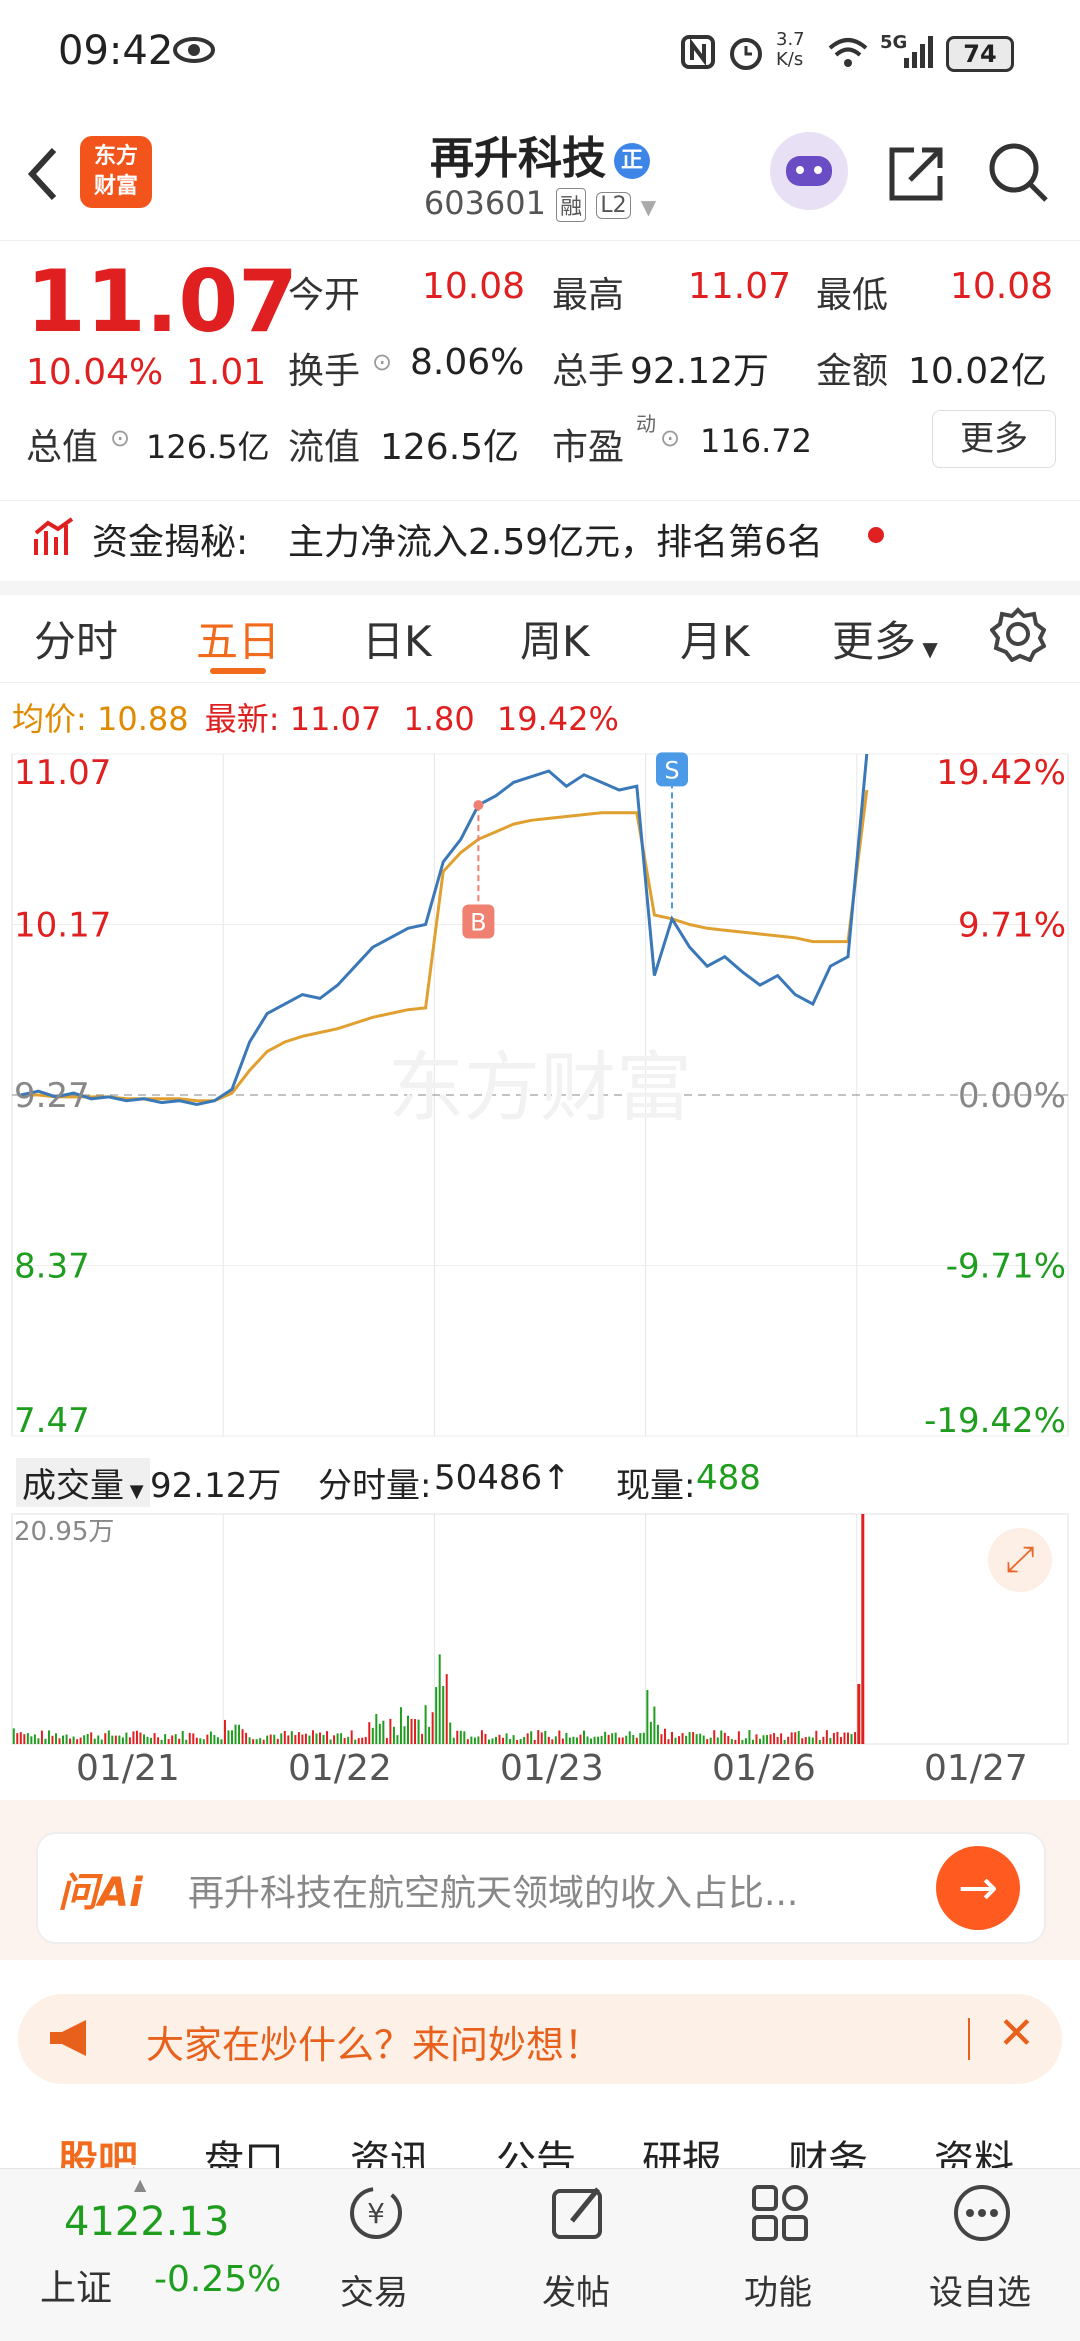  What do you see at coordinates (128, 1768) in the screenshot?
I see `date-label: 01/21` at bounding box center [128, 1768].